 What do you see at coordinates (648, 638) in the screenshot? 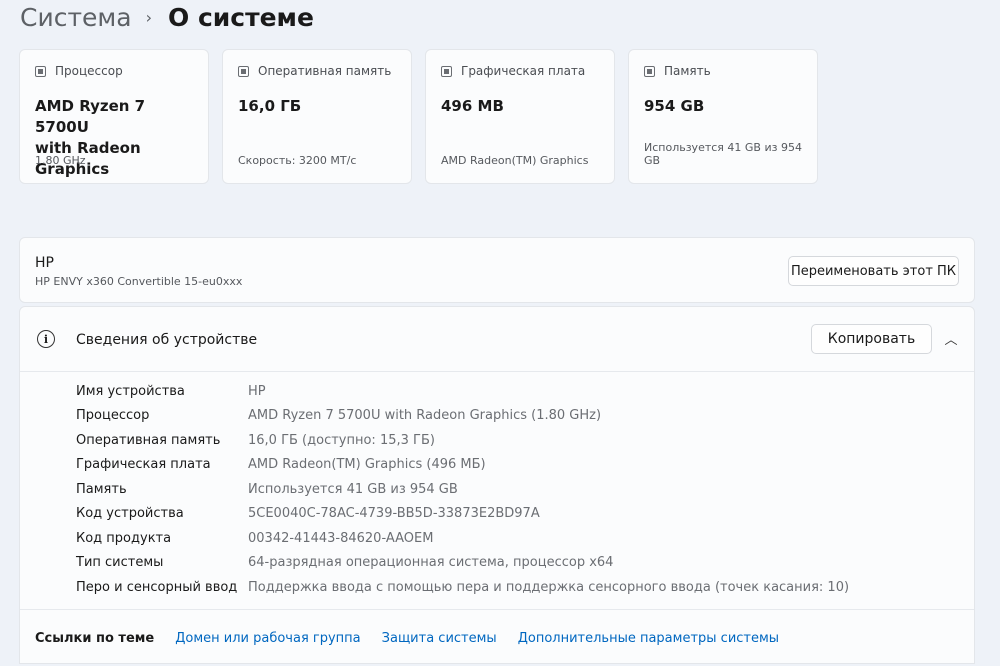
I see `advanced-system-settings-link: Дополнительные параметры системы` at bounding box center [648, 638].